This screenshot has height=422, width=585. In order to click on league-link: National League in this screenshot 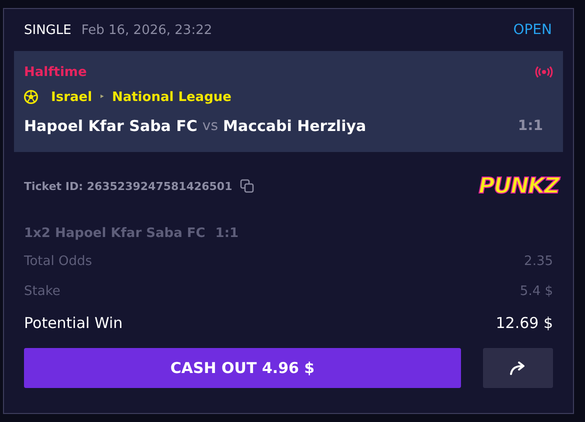, I will do `click(172, 97)`.